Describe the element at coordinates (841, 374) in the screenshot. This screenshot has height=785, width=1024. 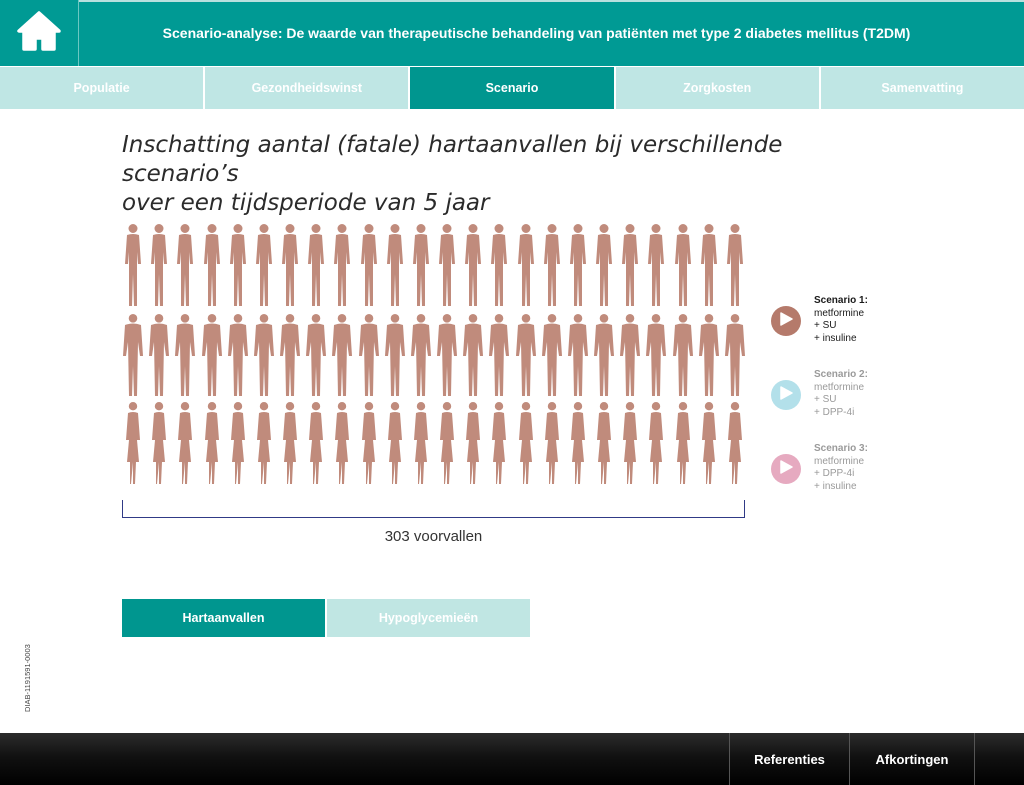
I see `scenario-2-title: Scenario 2:` at that location.